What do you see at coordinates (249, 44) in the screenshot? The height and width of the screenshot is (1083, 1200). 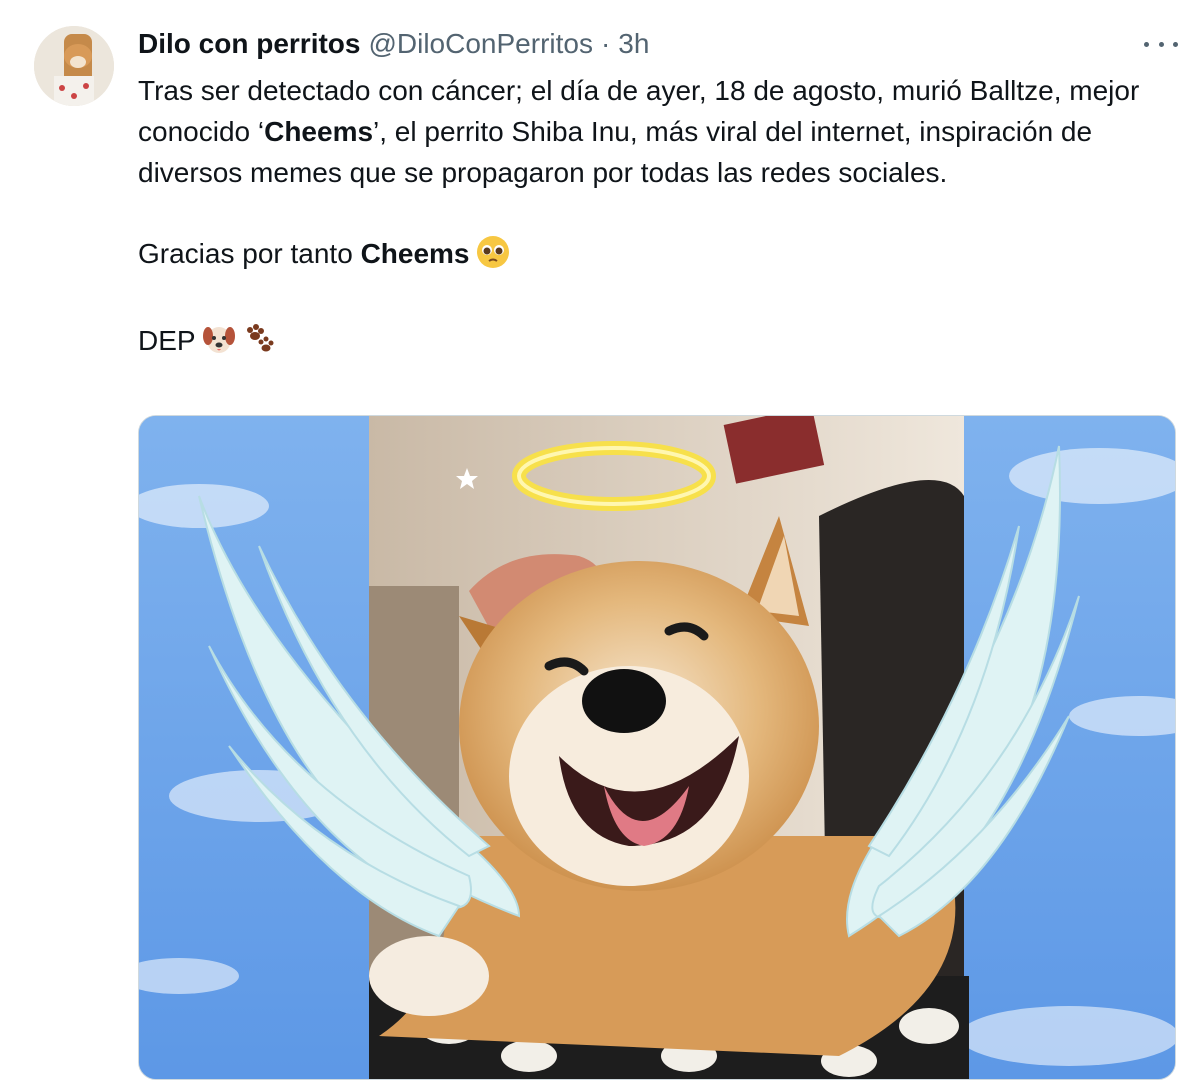 I see `author-display-name: Dilo con perritos` at bounding box center [249, 44].